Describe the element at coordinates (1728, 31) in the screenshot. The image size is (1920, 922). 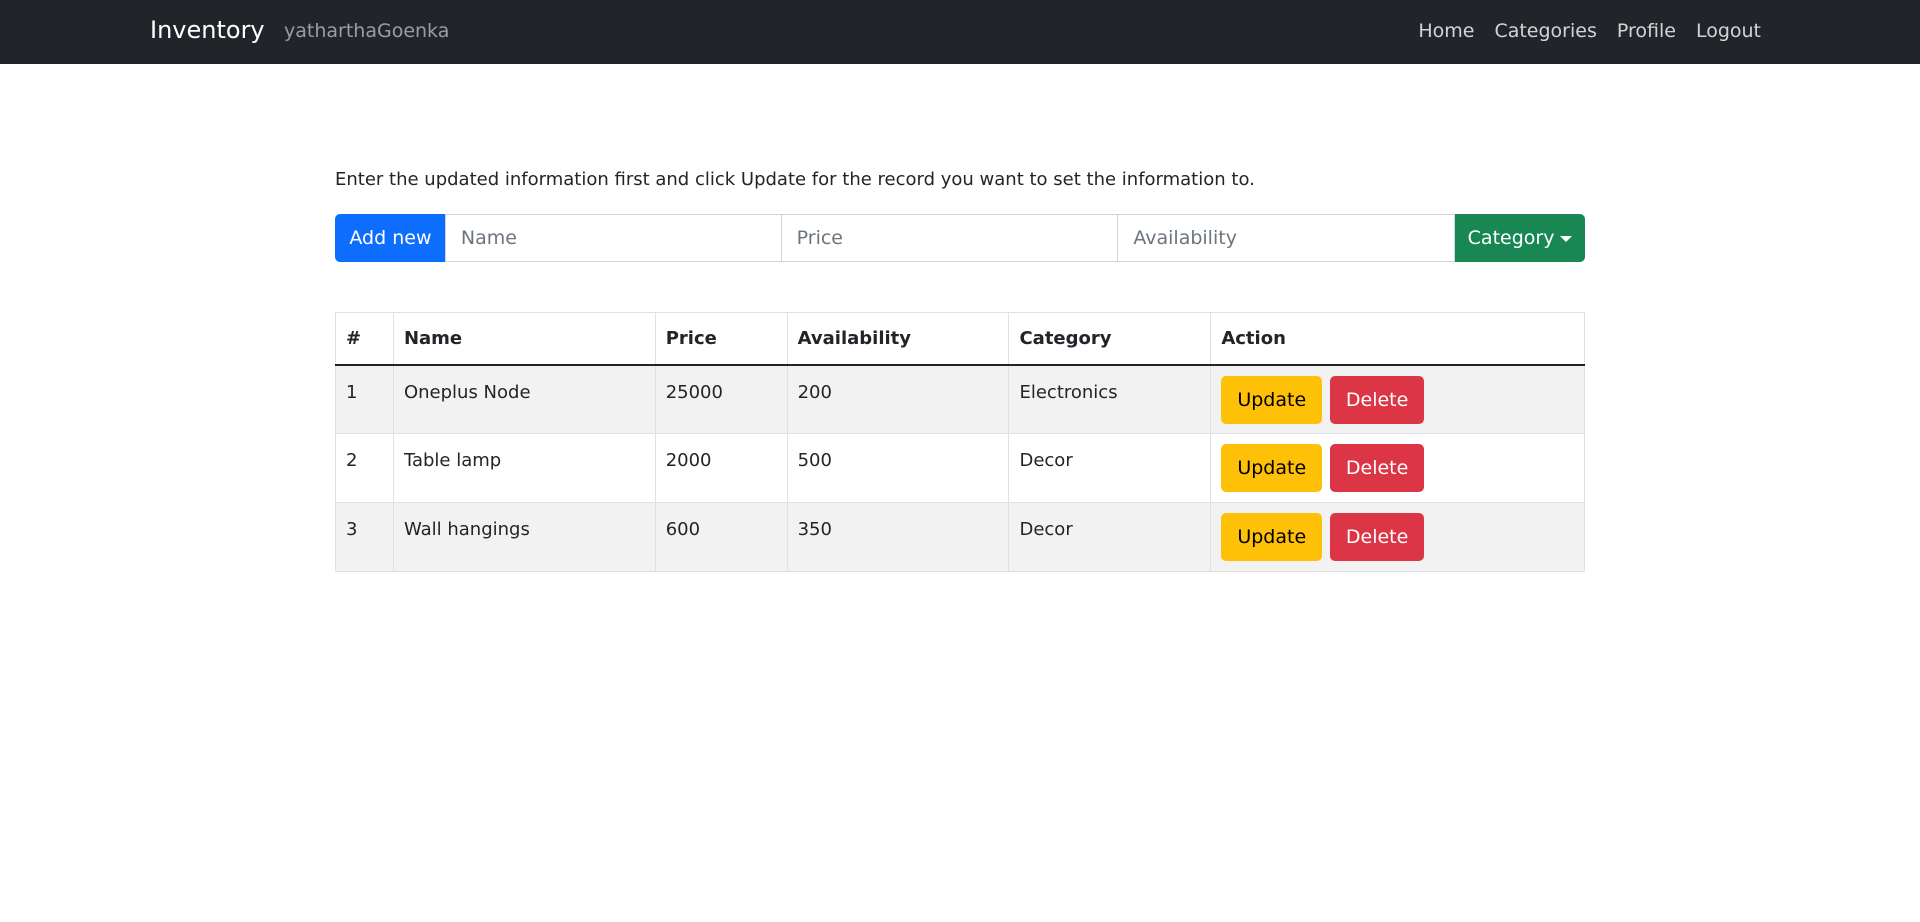
I see `nav-link-logout: Logout` at that location.